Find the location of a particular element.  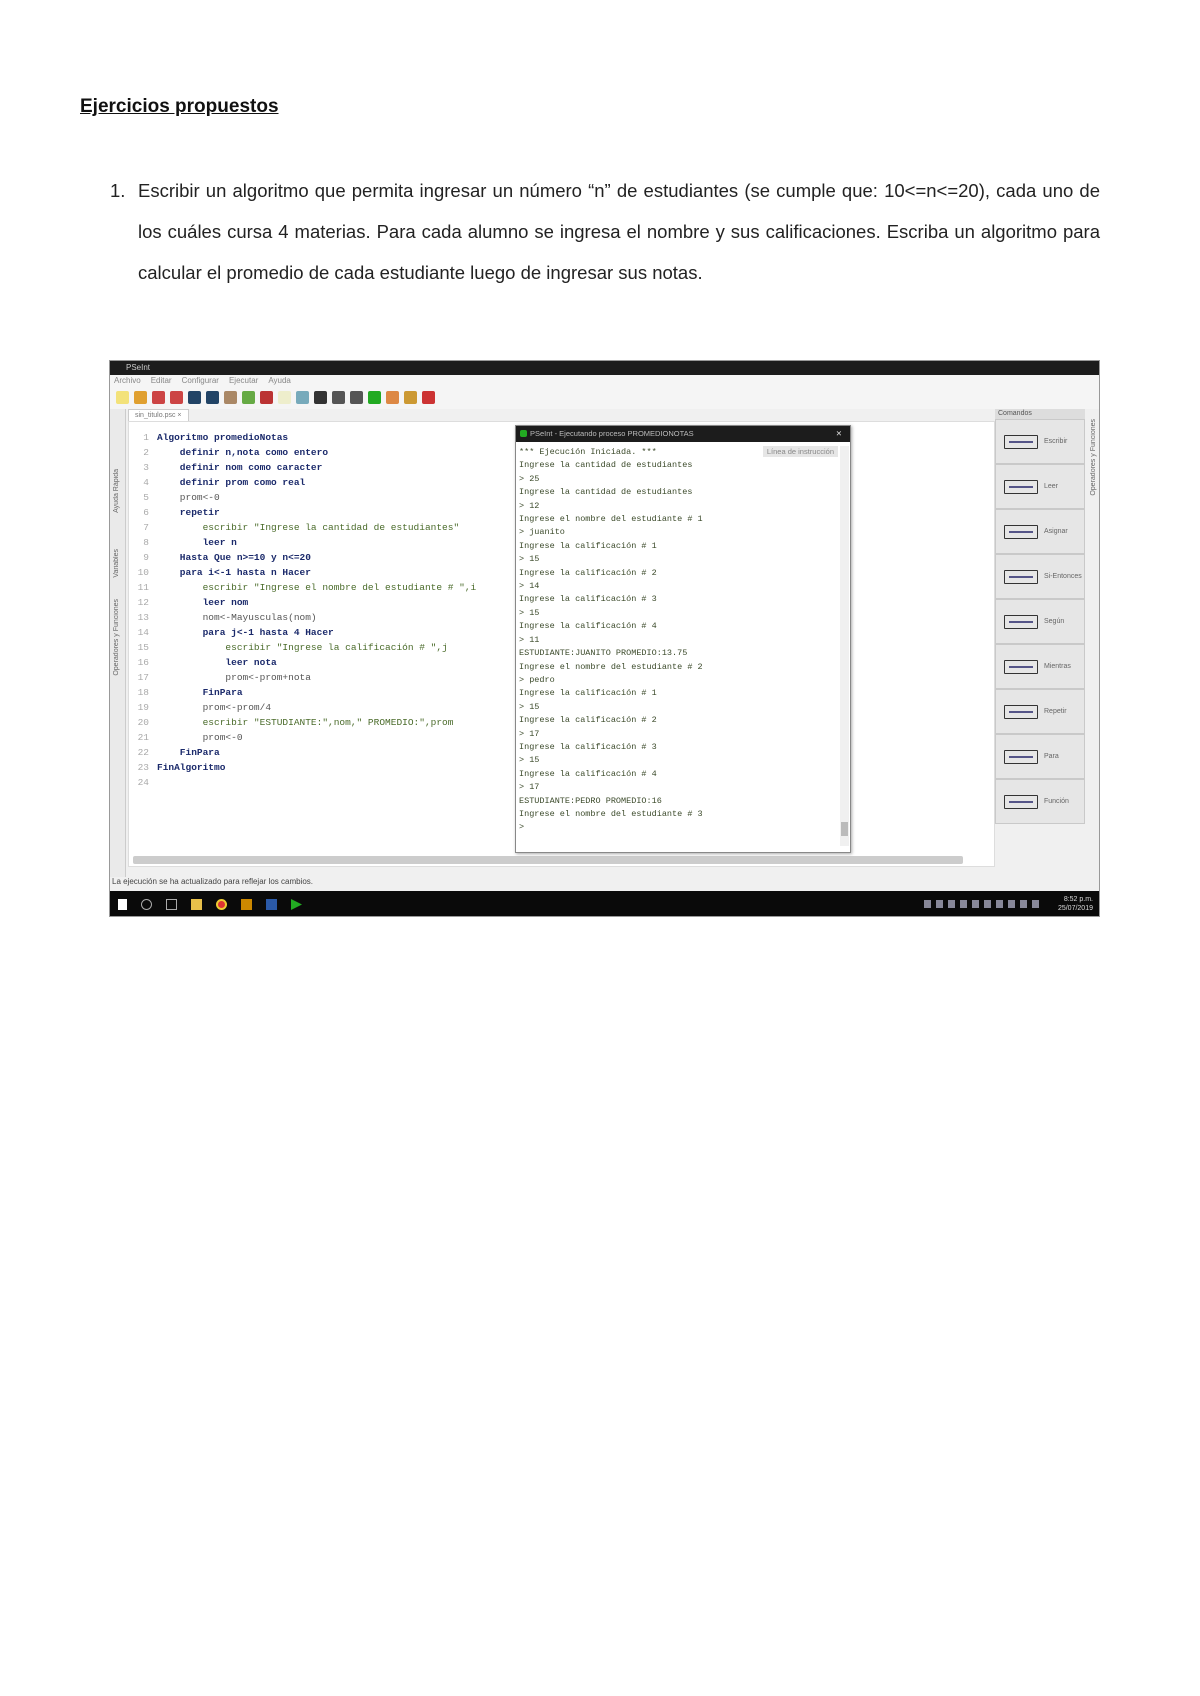

console-line: > 15 is located at coordinates (529, 760).